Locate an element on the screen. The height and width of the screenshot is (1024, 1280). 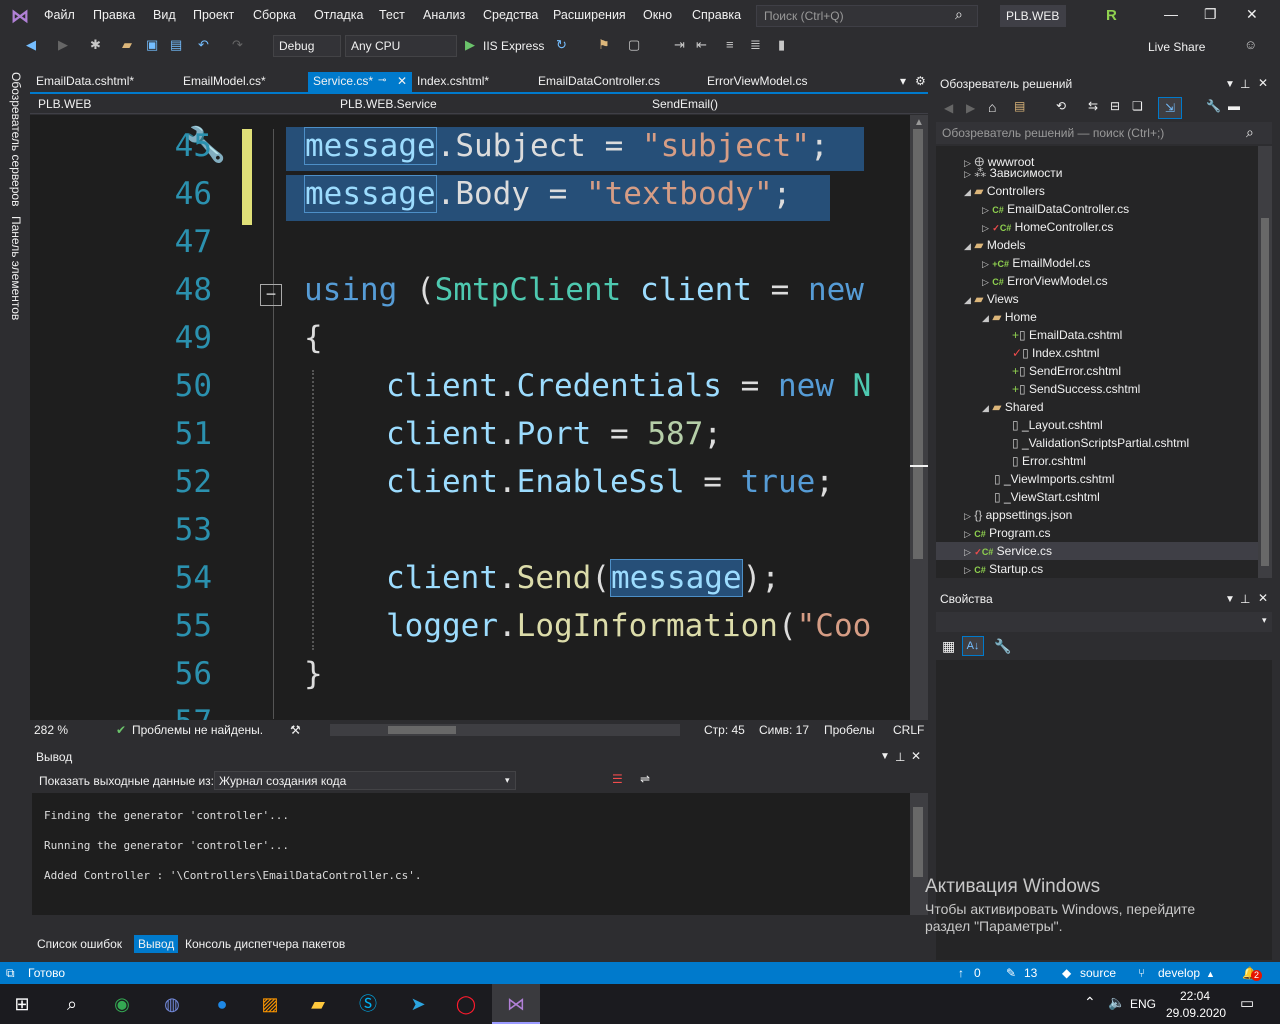
toolbox-tab: Панель элементов is located at coordinates (16, 268).